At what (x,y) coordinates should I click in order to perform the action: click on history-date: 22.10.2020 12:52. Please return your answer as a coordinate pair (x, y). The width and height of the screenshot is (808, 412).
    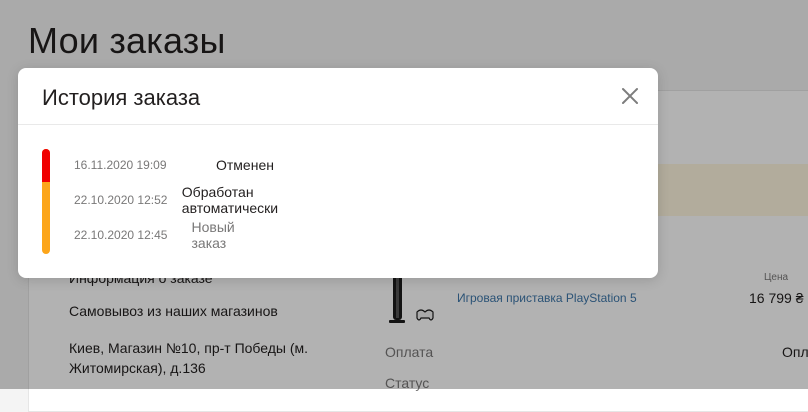
    Looking at the image, I should click on (121, 200).